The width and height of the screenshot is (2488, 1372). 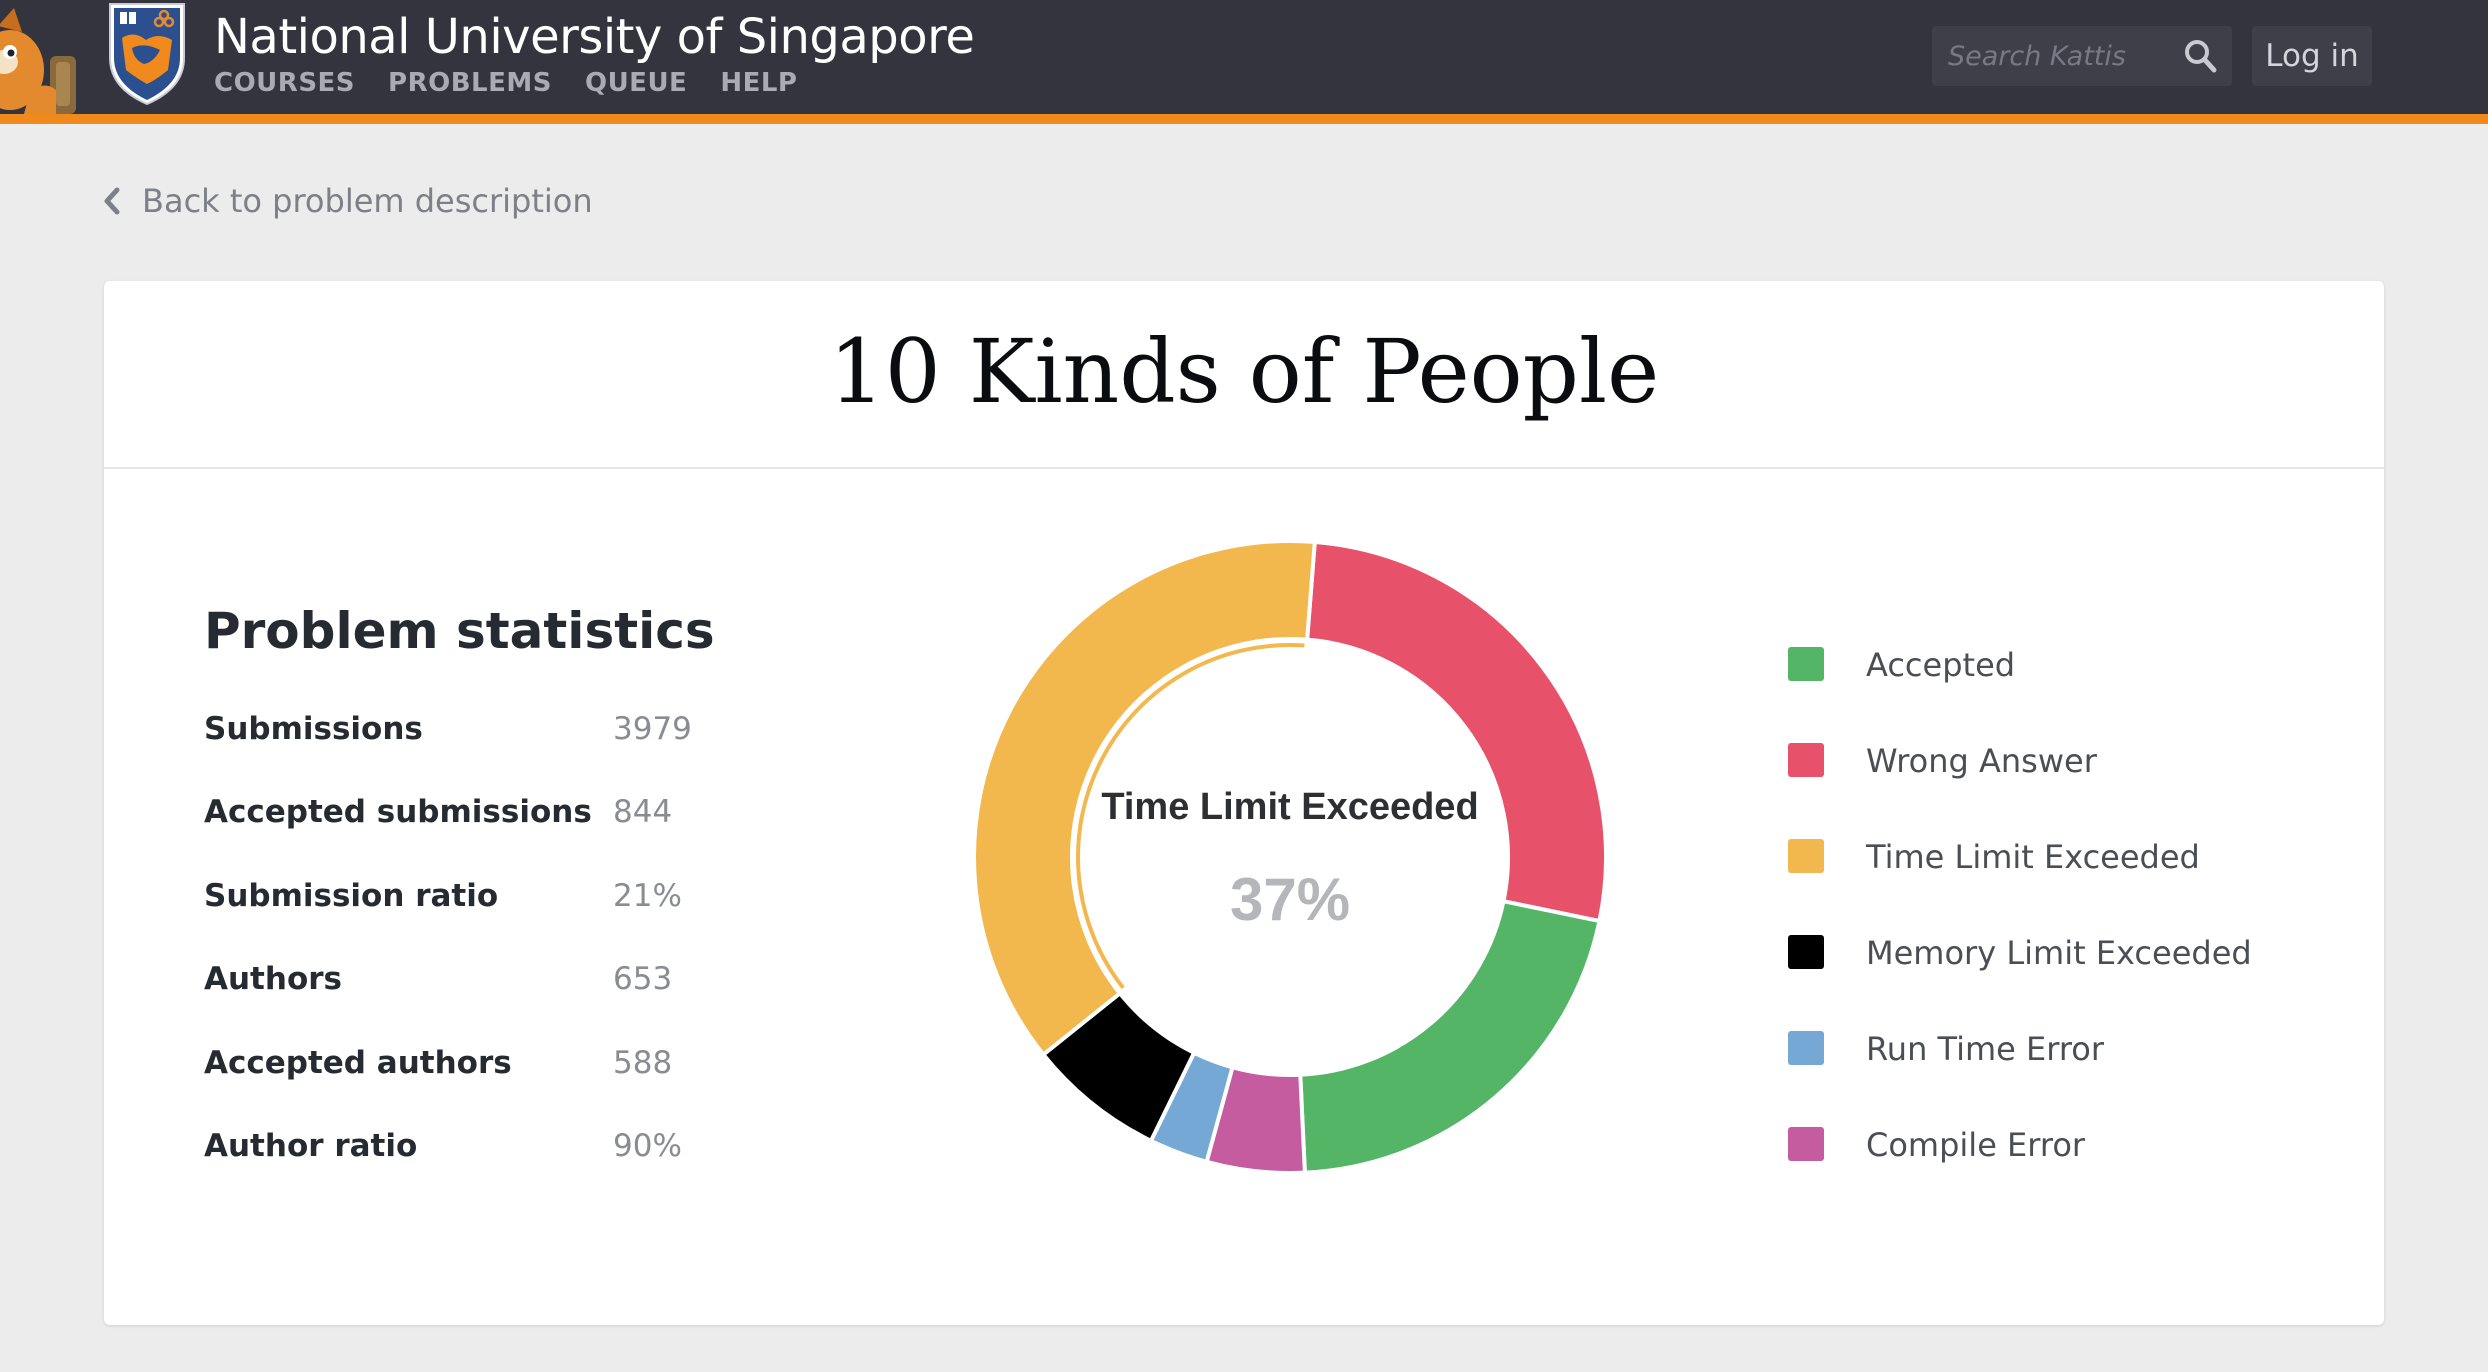 What do you see at coordinates (636, 83) in the screenshot?
I see `nav-queue: QUEUE` at bounding box center [636, 83].